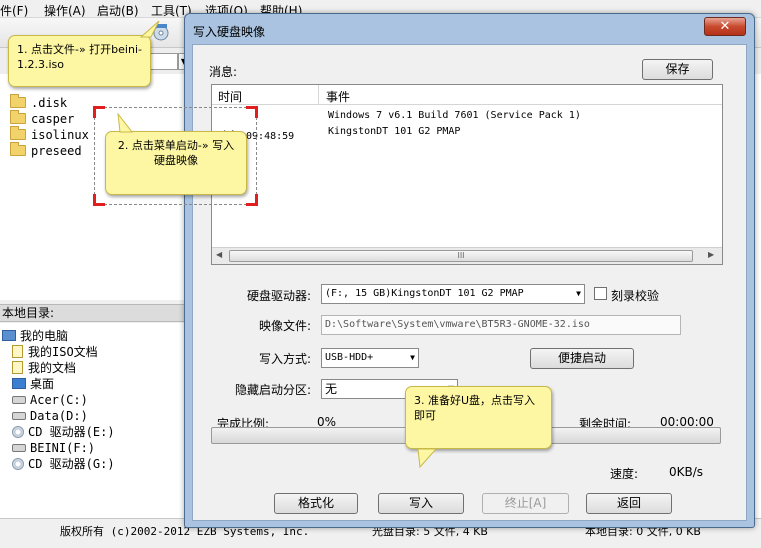 The width and height of the screenshot is (761, 548). Describe the element at coordinates (118, 10) in the screenshot. I see `menu-boot: 启动(B)` at that location.